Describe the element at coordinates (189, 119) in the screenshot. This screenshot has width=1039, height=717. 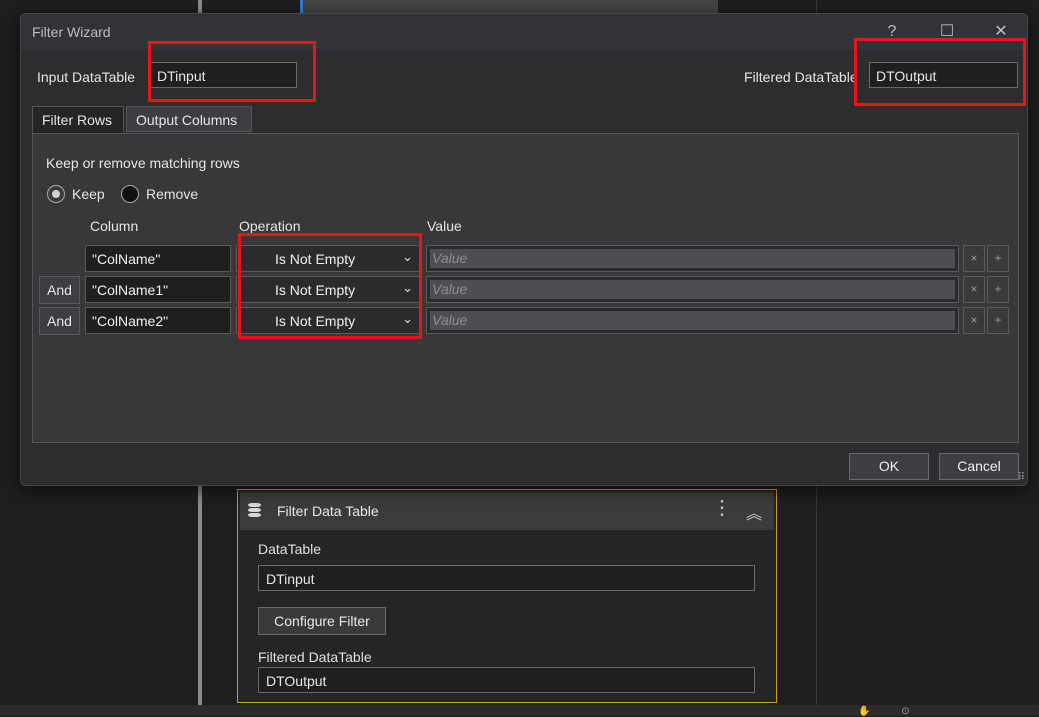
I see `tab-output-columns: Output Columns` at that location.